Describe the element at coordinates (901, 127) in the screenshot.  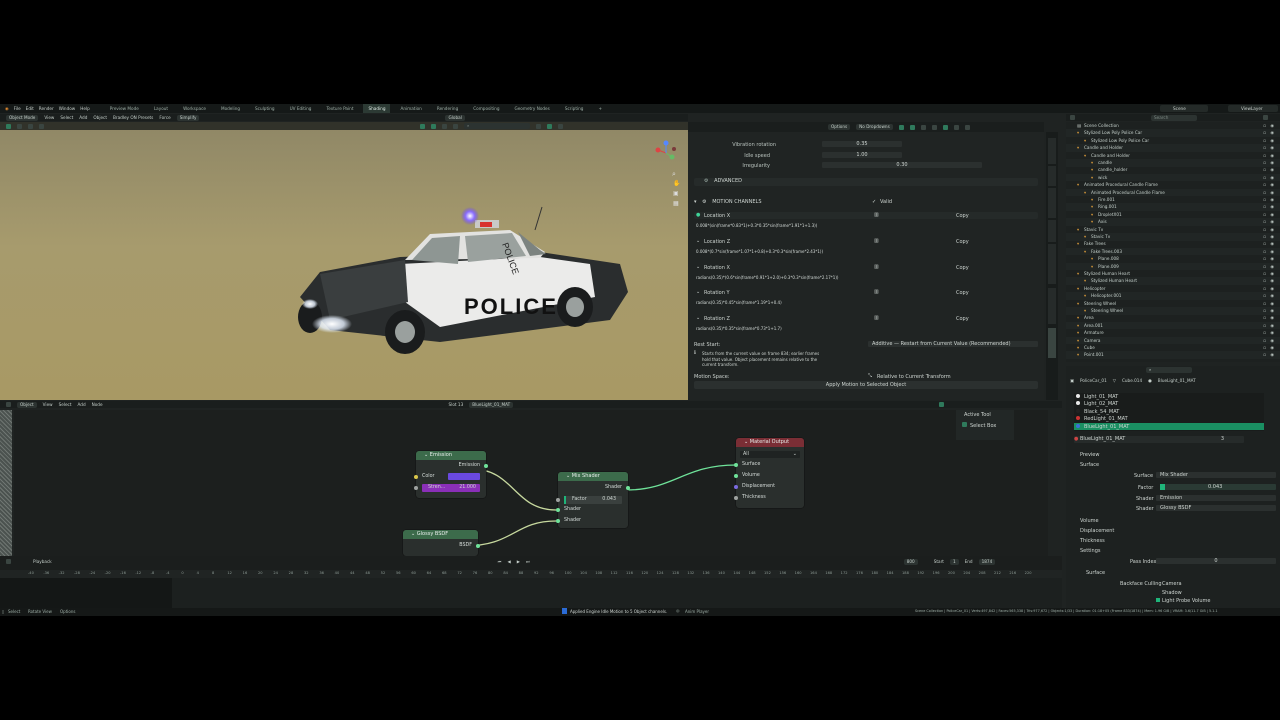
I see `gizmo-toggle-icon` at that location.